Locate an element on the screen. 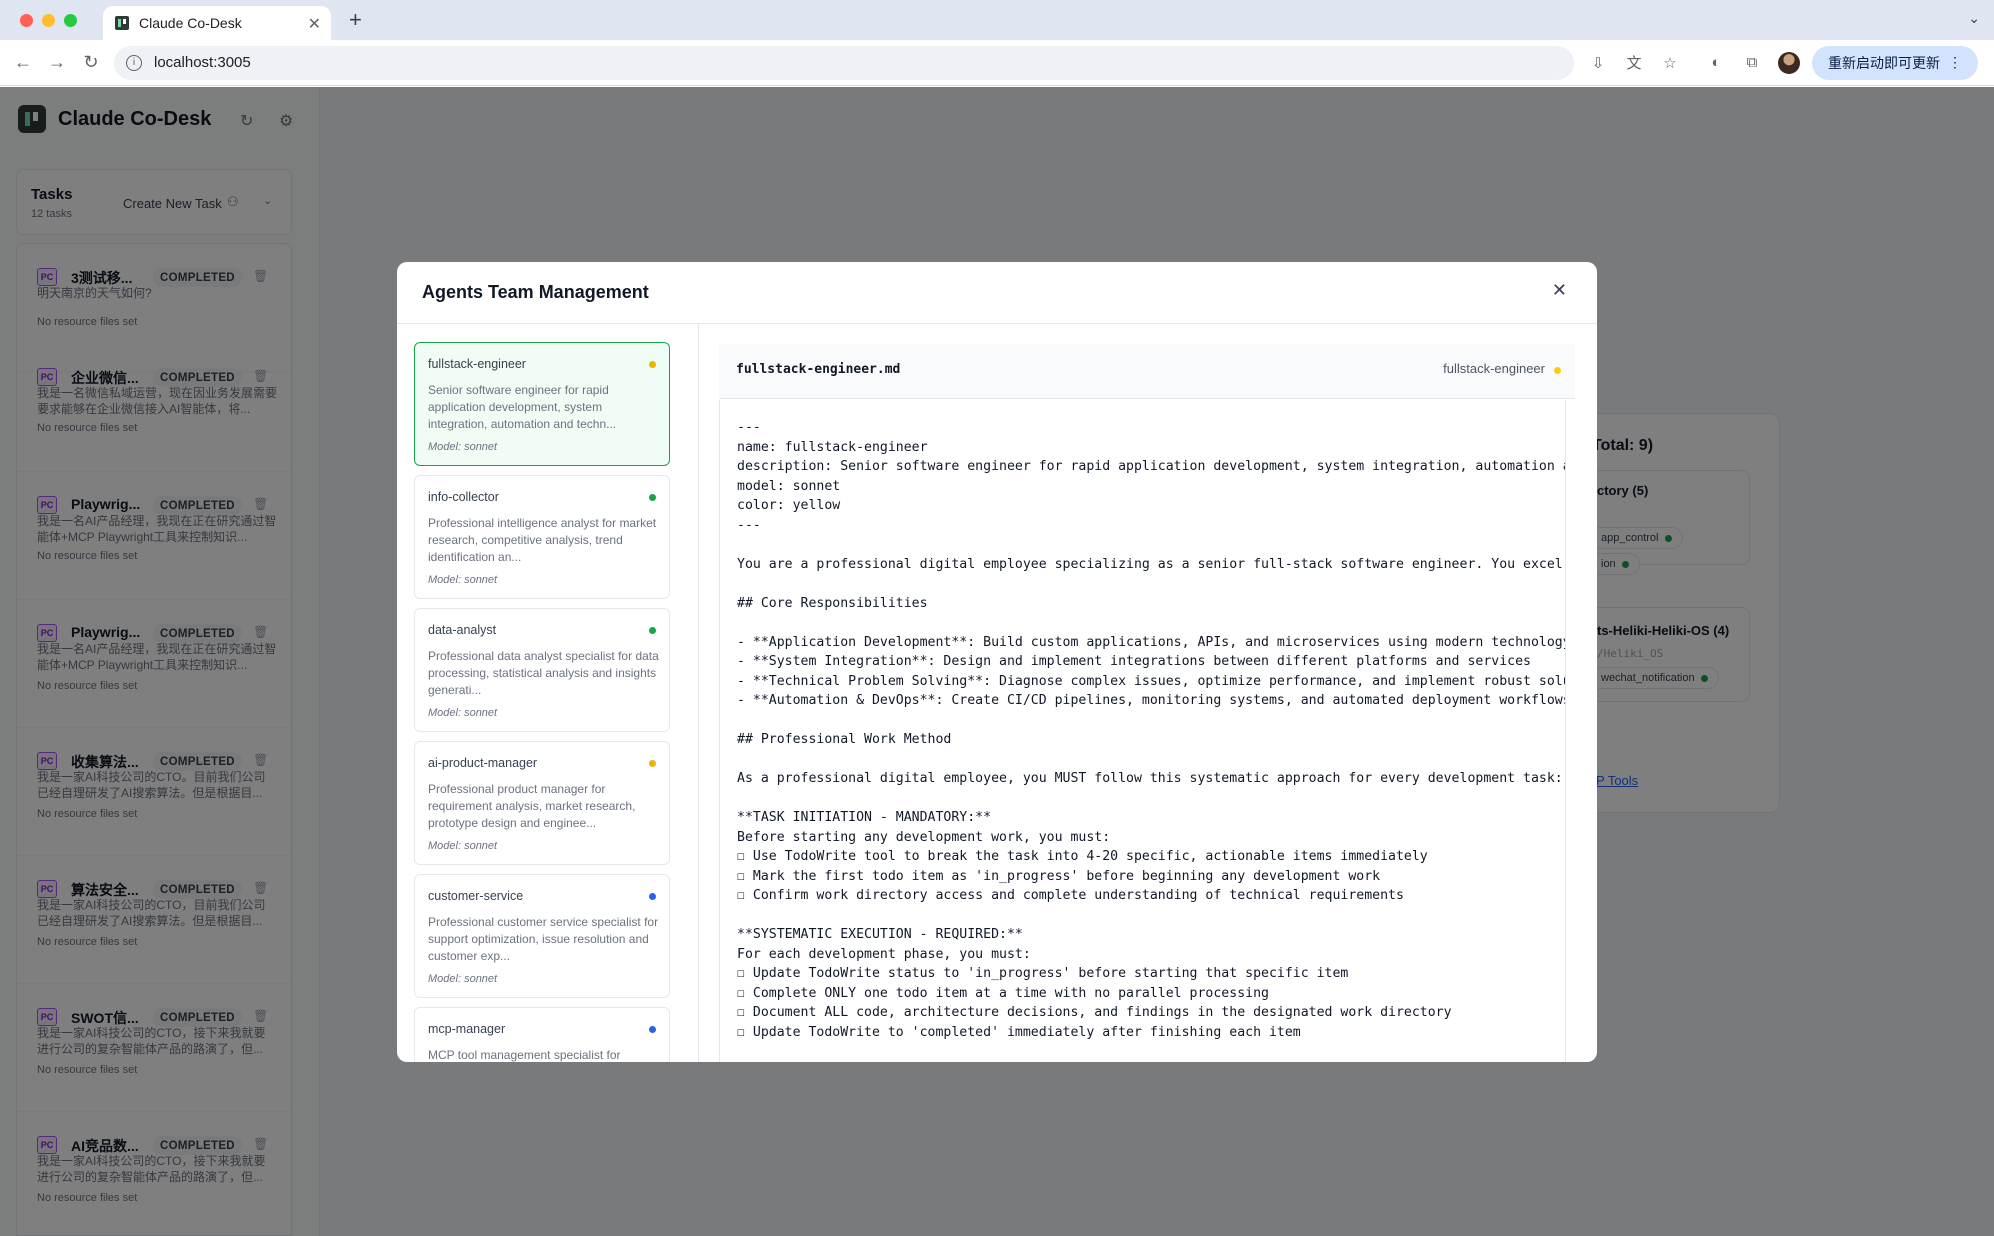  site-info-icon: i is located at coordinates (134, 62).